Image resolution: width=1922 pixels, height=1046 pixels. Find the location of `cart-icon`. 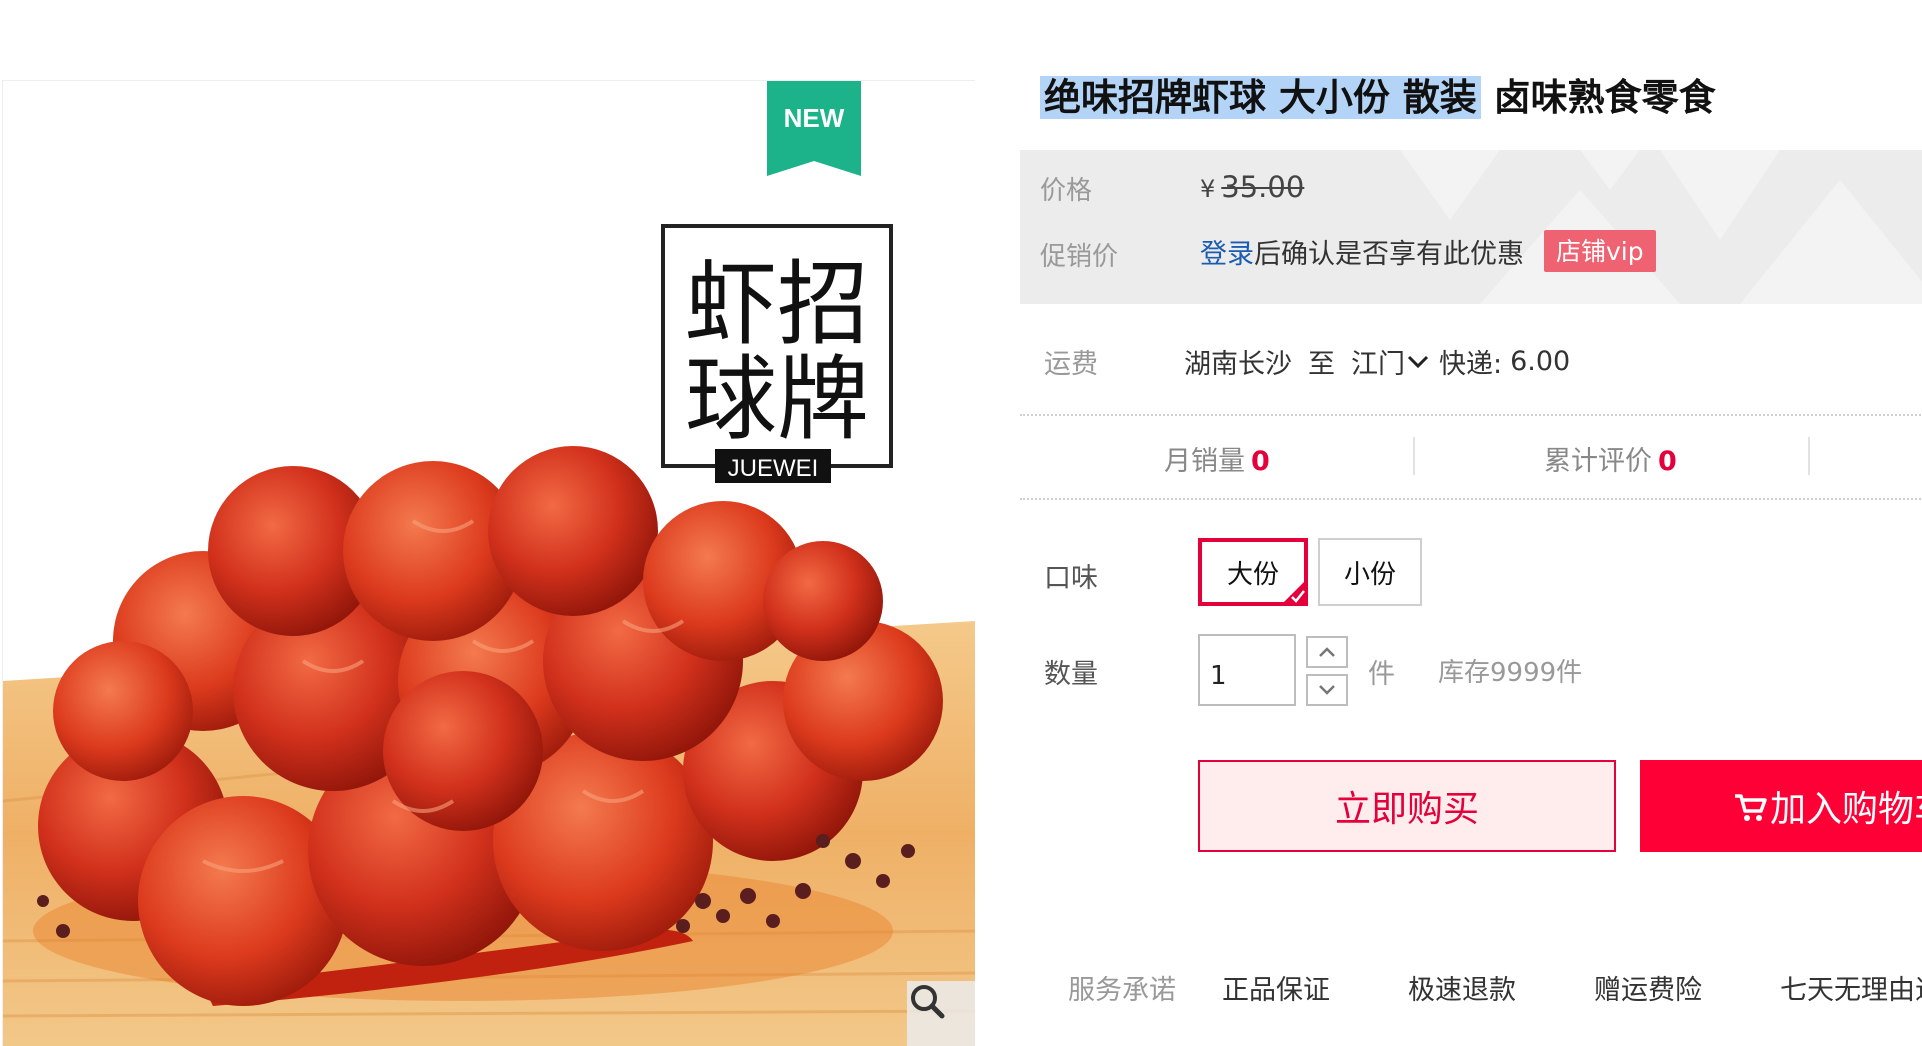

cart-icon is located at coordinates (1751, 807).